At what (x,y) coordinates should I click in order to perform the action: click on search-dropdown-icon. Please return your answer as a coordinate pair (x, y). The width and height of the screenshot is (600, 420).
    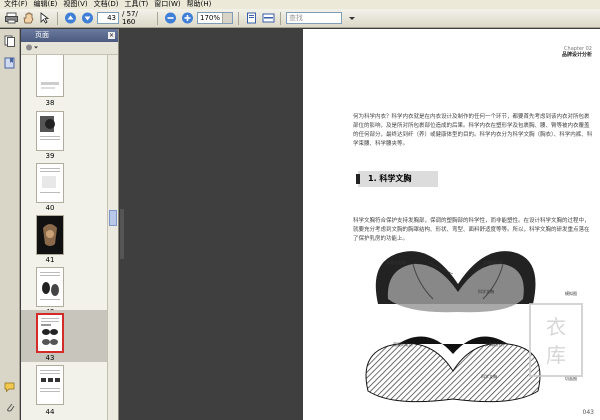
    Looking at the image, I should click on (352, 18).